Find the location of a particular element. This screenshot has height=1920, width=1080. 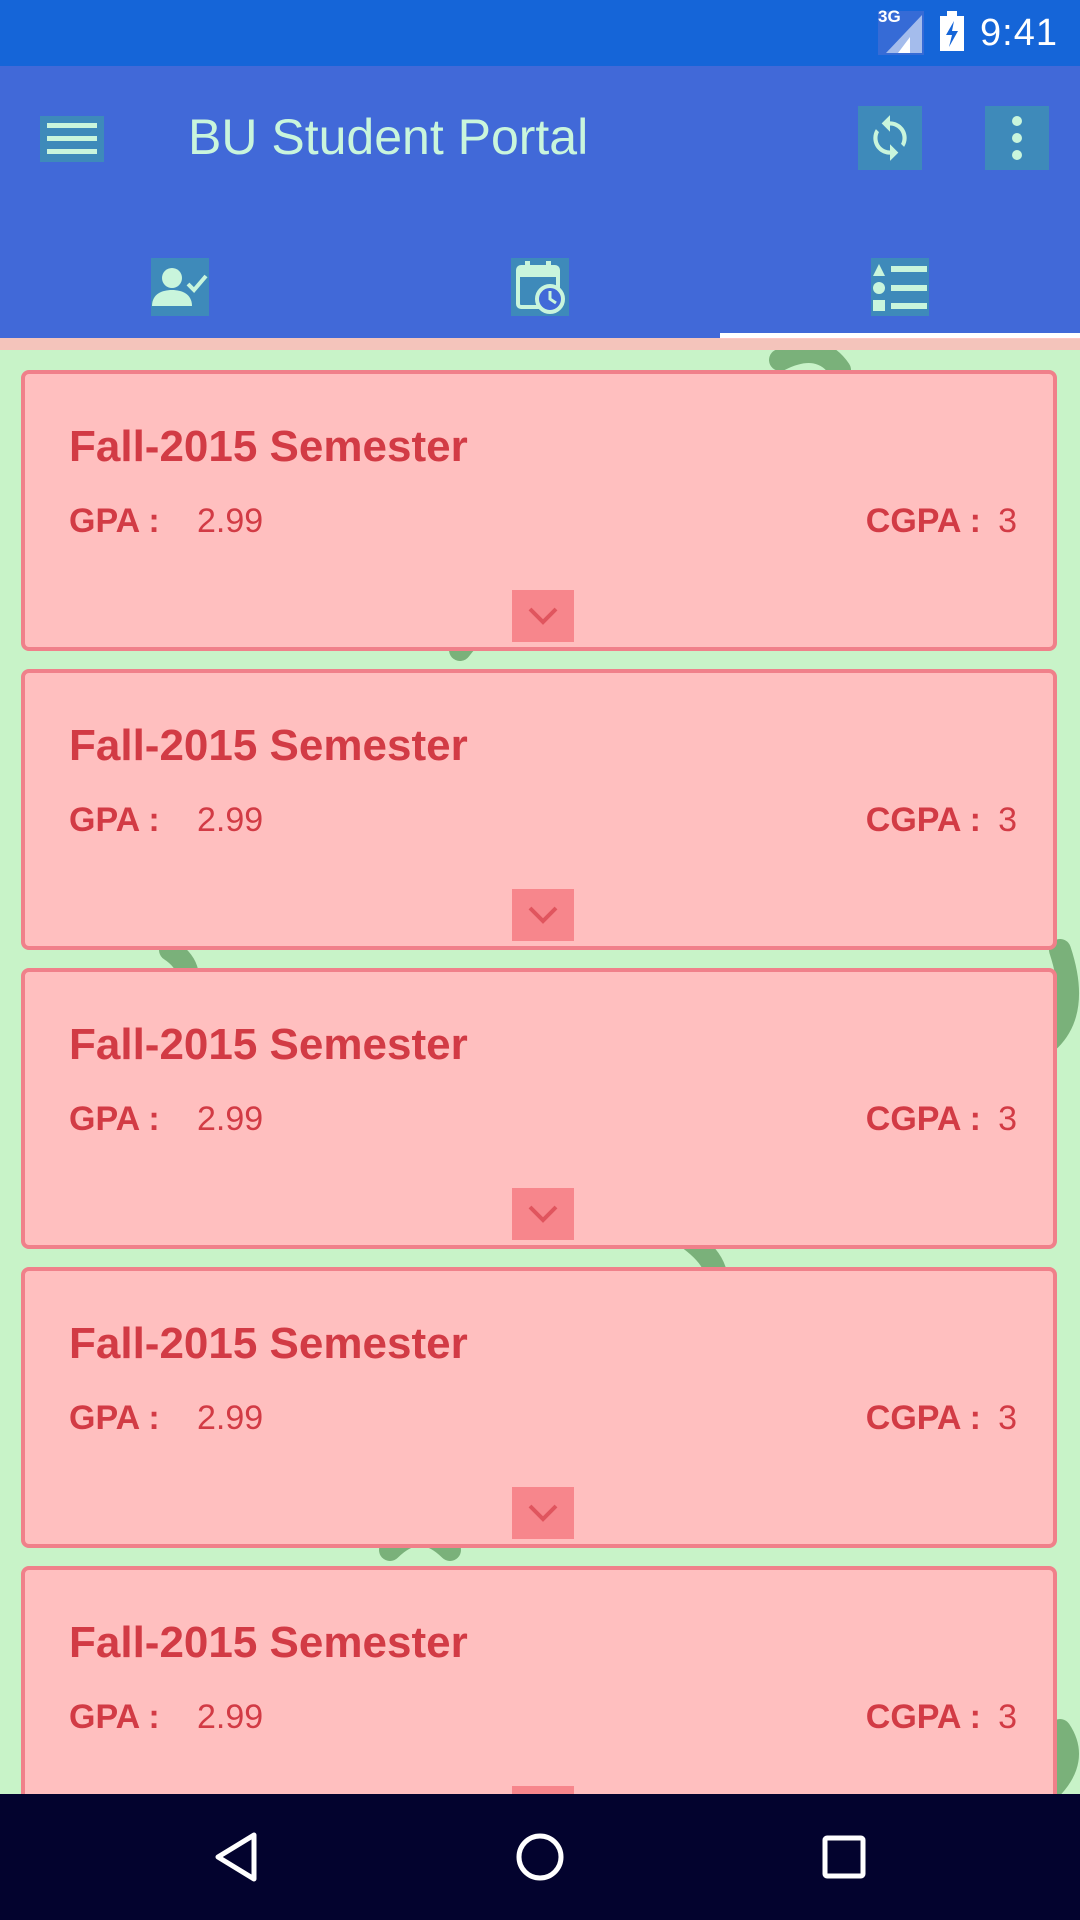

tab-bar is located at coordinates (540, 287).